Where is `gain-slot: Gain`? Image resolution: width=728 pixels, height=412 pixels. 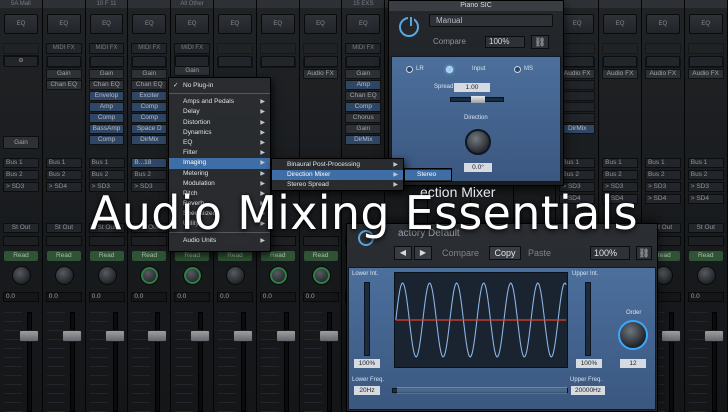
gain-slot: Gain is located at coordinates (21, 142).